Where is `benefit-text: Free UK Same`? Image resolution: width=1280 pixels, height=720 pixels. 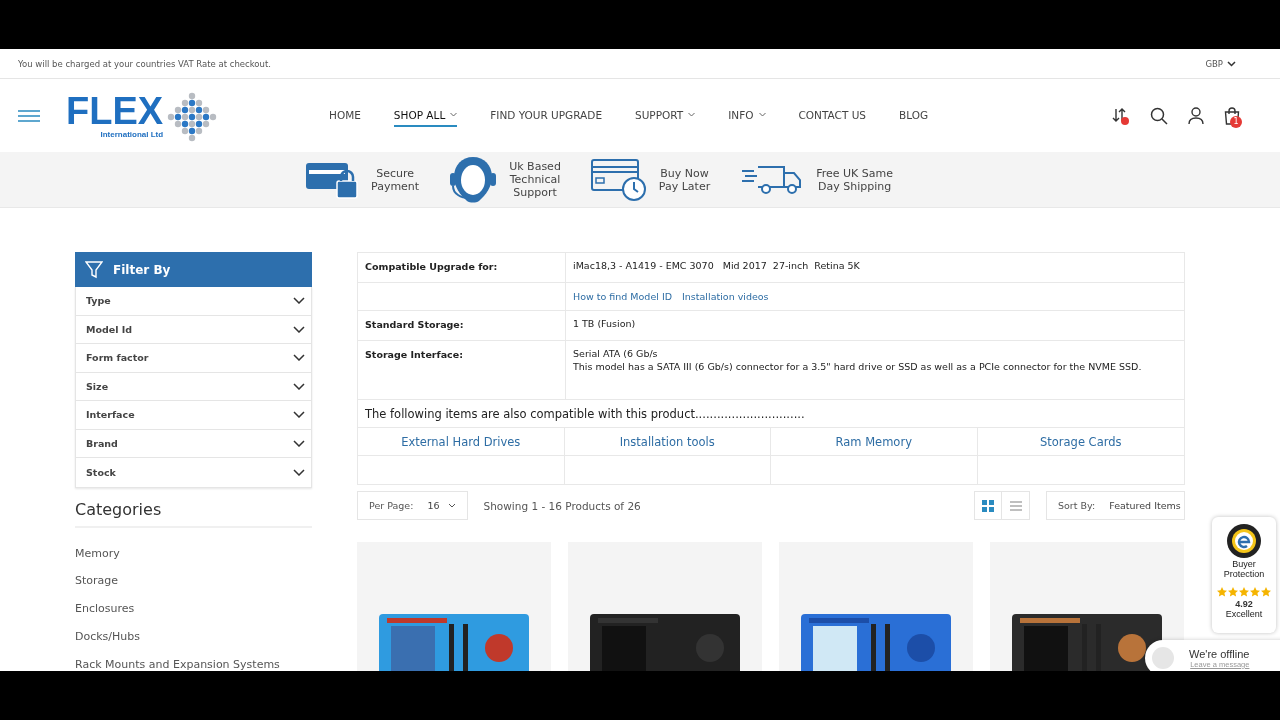
benefit-text: Free UK Same is located at coordinates (855, 173).